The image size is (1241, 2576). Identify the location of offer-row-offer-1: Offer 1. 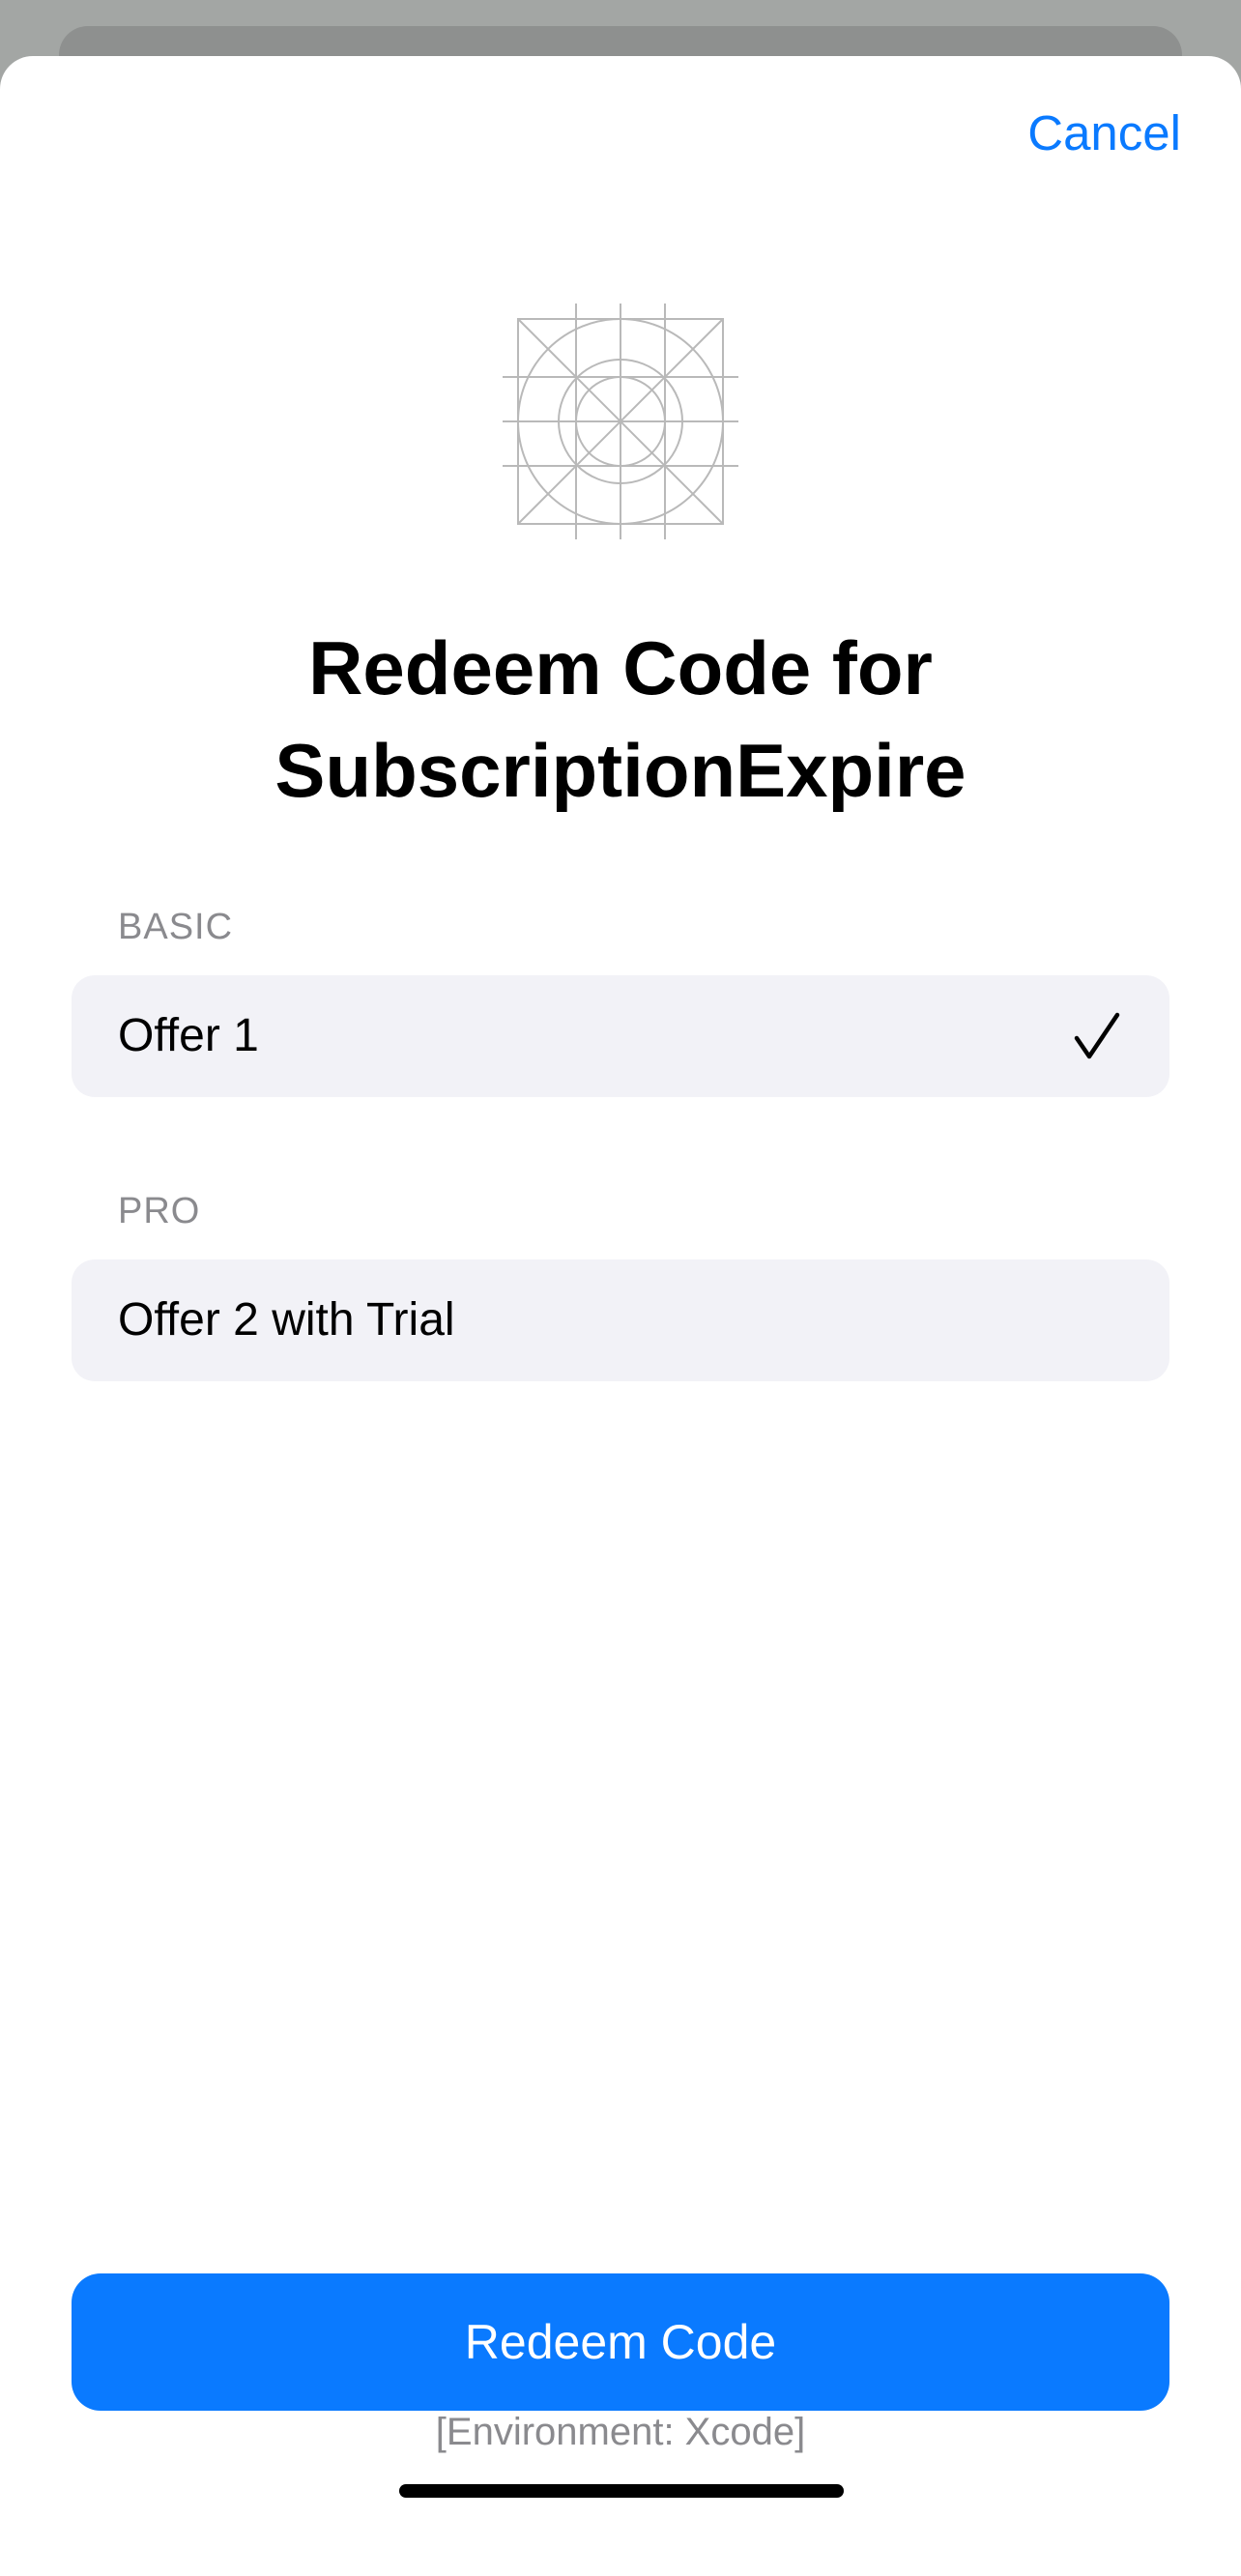
(620, 1036).